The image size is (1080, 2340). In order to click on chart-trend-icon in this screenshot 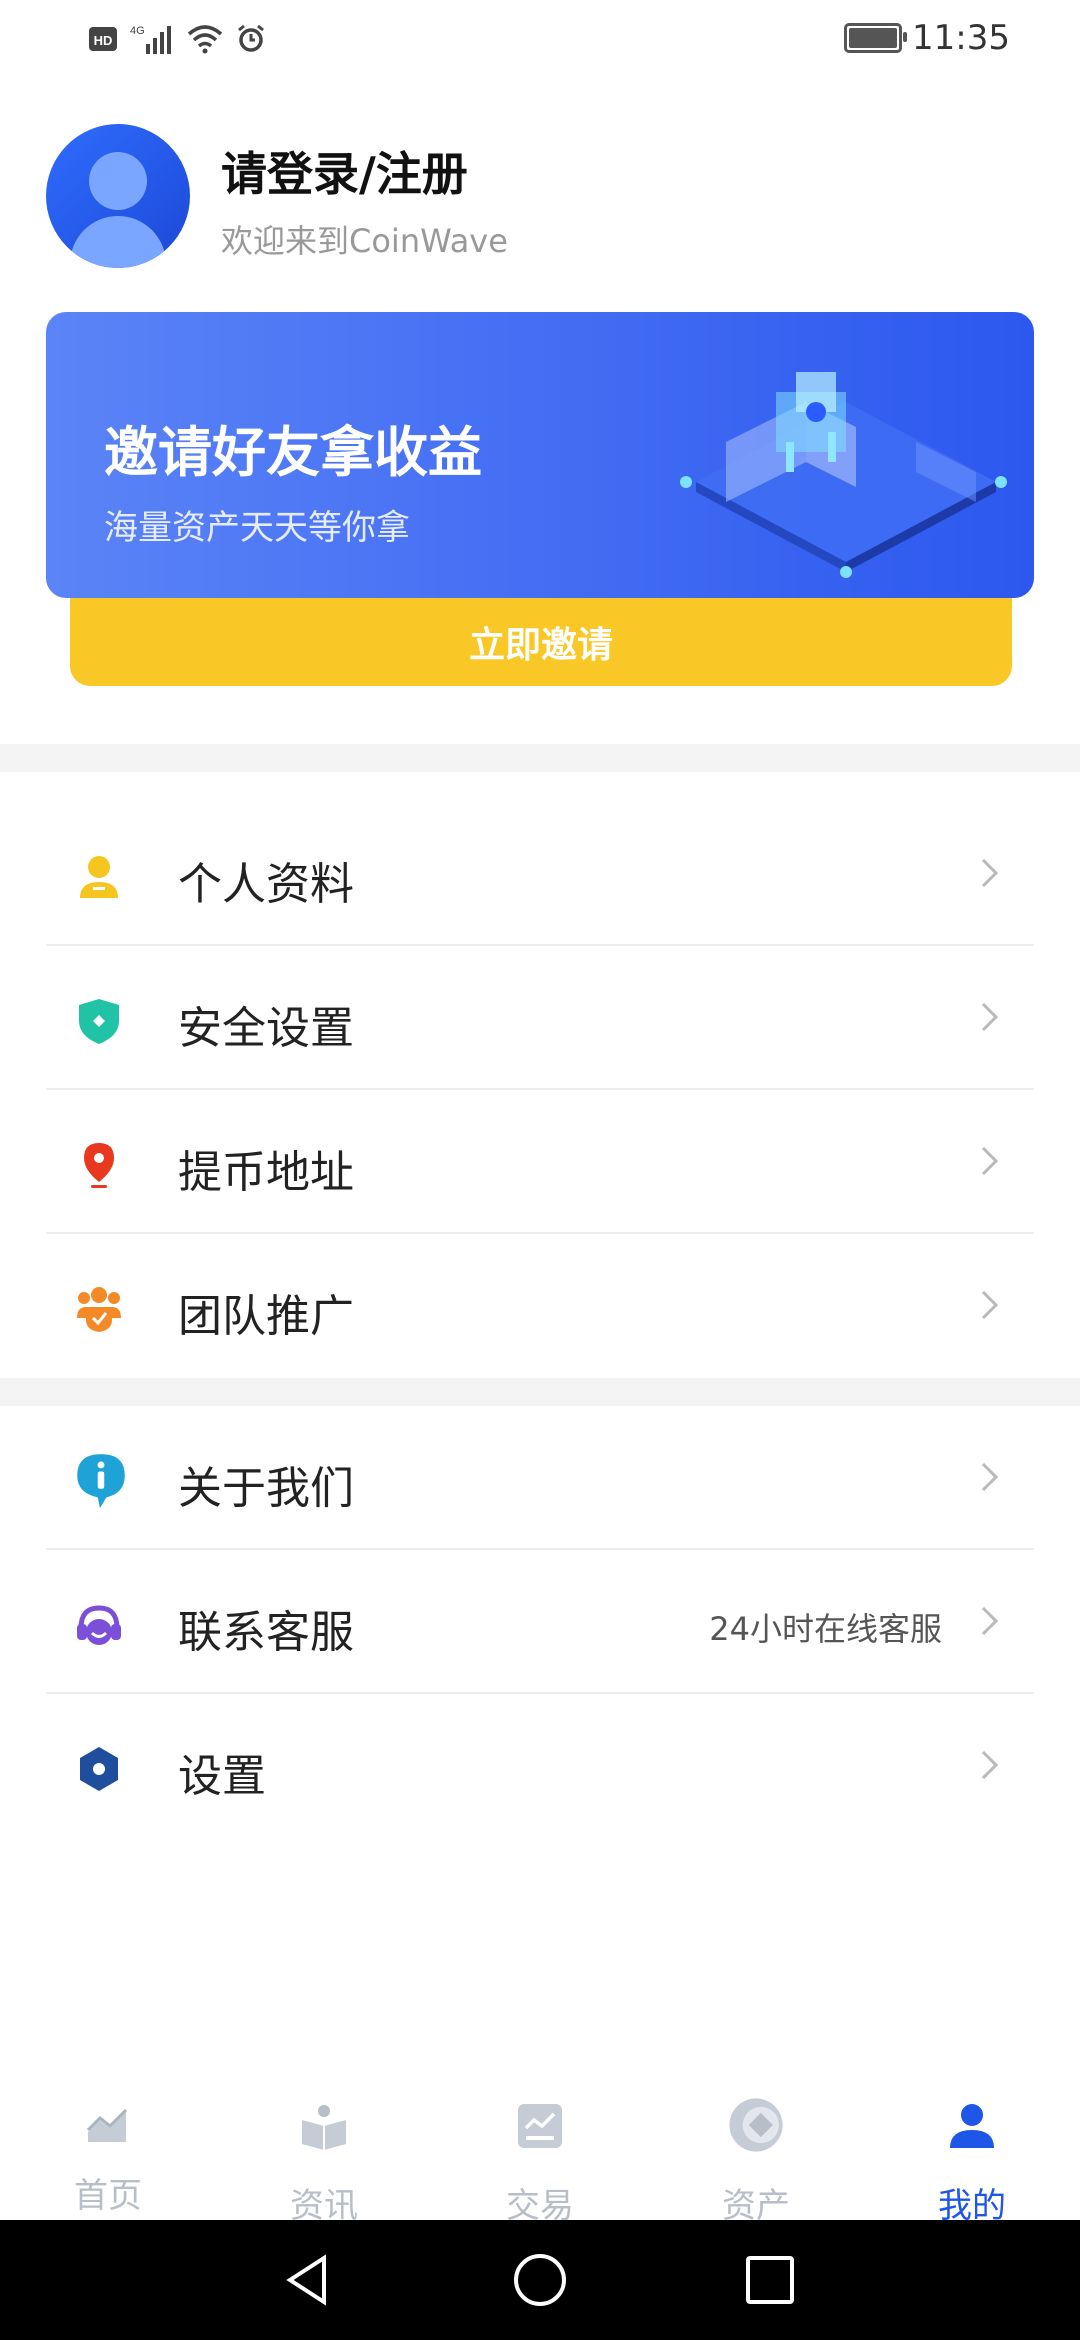, I will do `click(107, 2125)`.